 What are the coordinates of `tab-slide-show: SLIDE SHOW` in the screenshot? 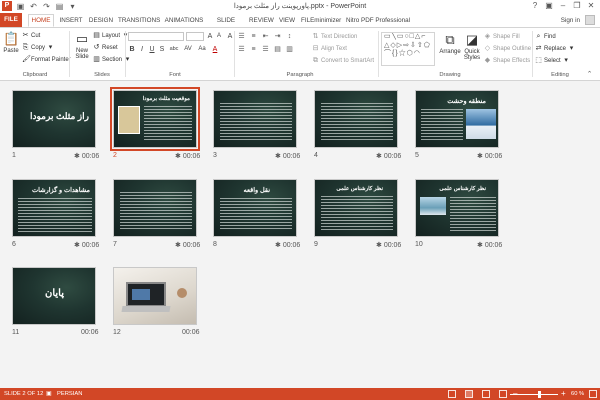 It's located at (226, 25).